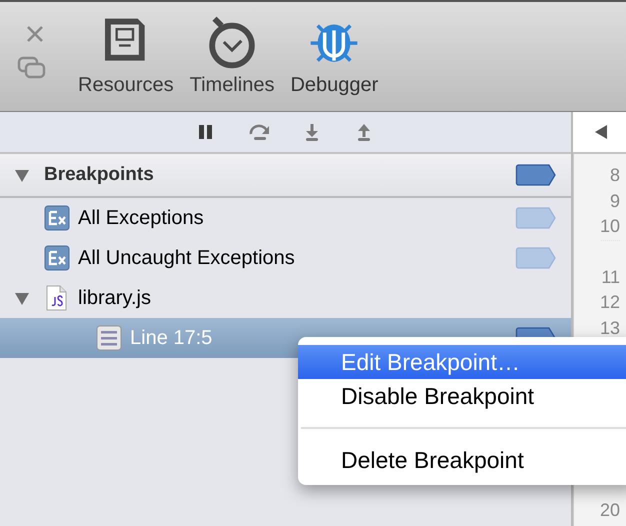 The image size is (626, 526). I want to click on sidebar-item: All Exceptions, so click(285, 218).